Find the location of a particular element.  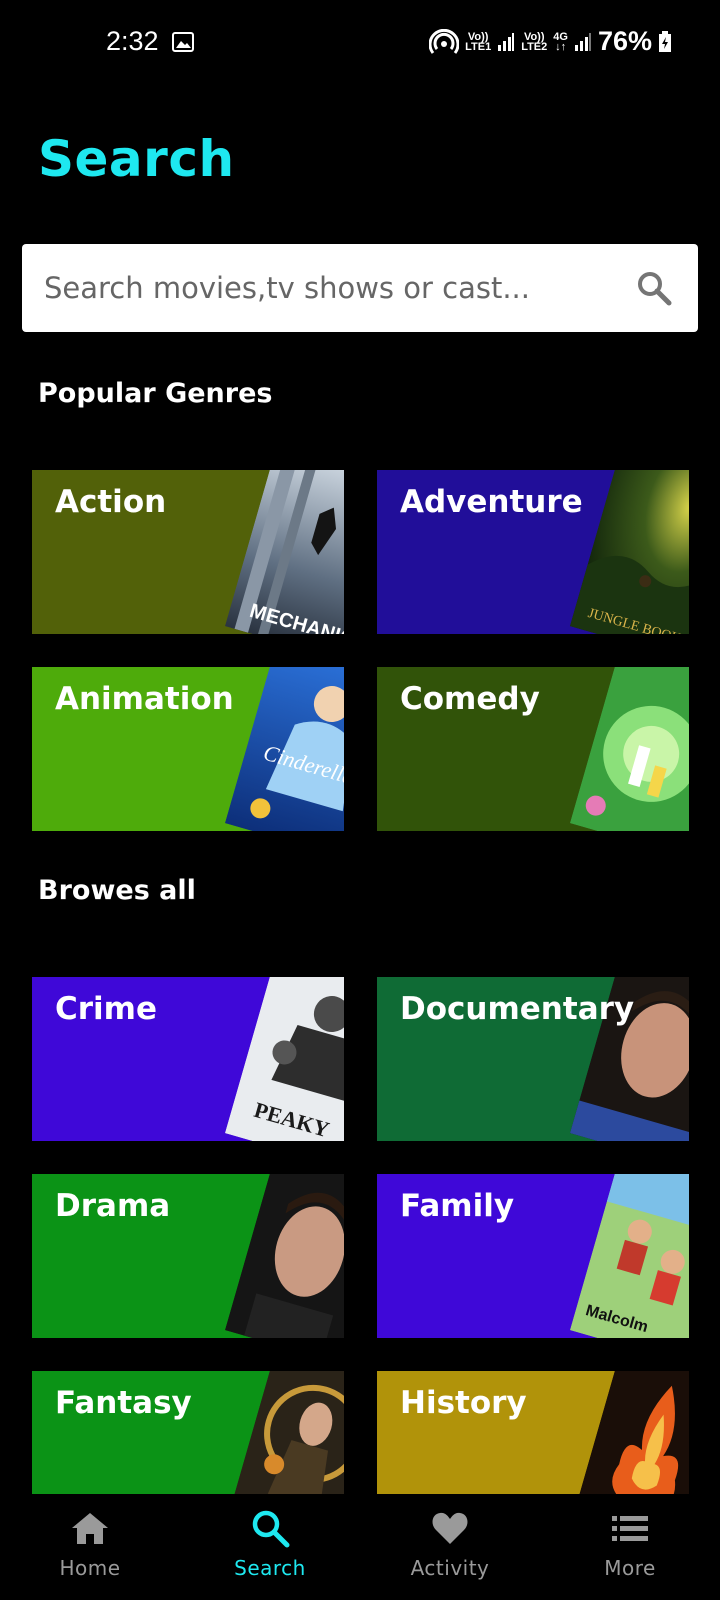

genre-tile-adventure: Adventure JUNGLE BOOK is located at coordinates (533, 552).